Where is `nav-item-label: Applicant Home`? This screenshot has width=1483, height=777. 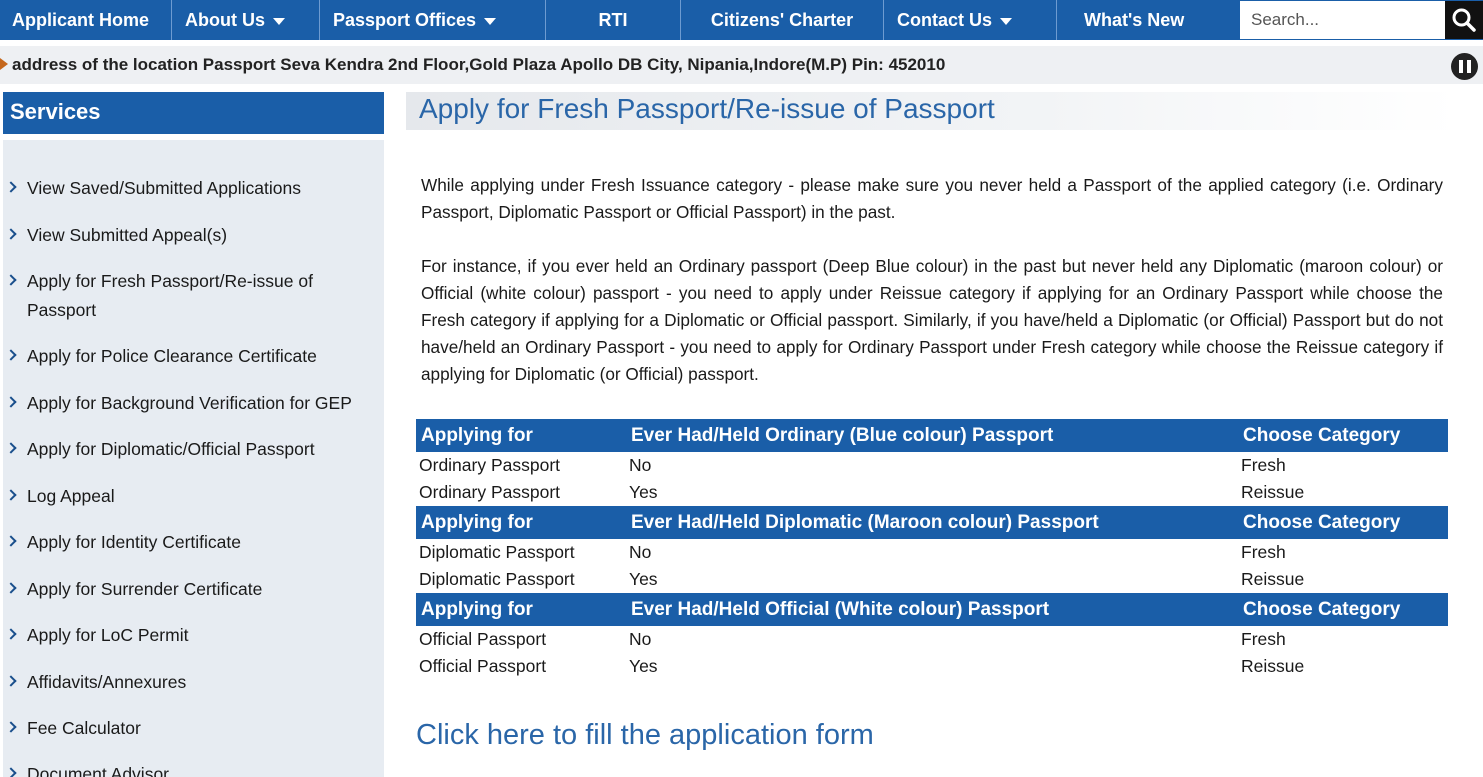
nav-item-label: Applicant Home is located at coordinates (81, 19).